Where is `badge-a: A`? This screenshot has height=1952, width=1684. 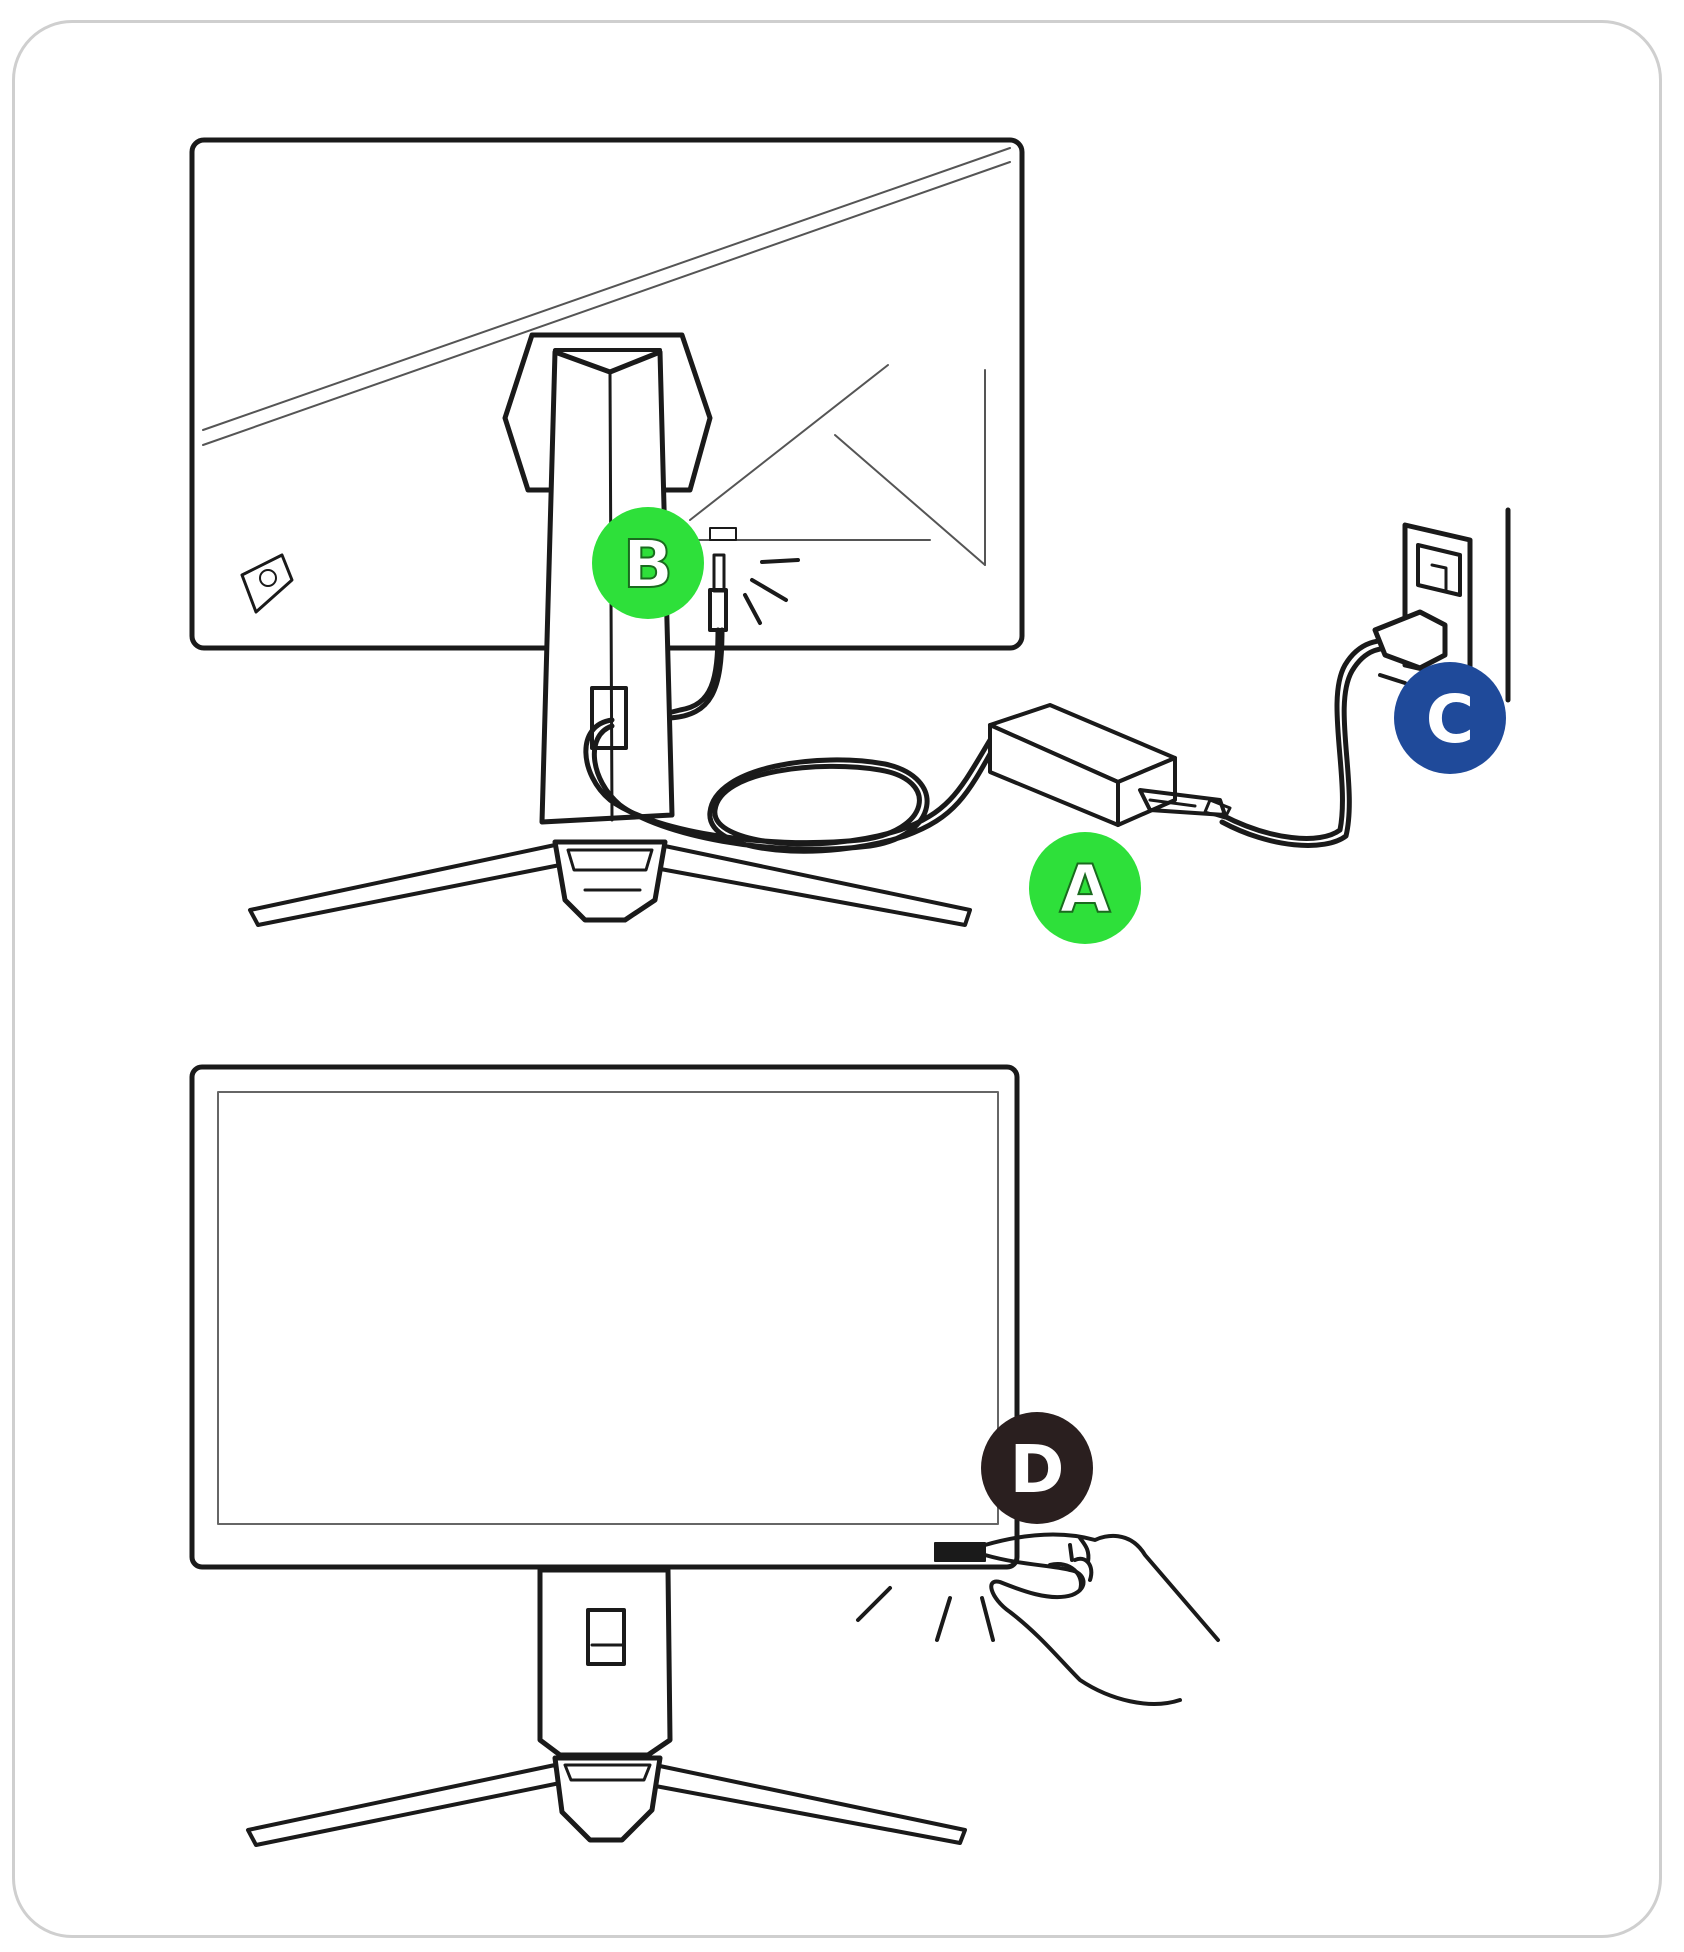
badge-a: A is located at coordinates (1085, 888).